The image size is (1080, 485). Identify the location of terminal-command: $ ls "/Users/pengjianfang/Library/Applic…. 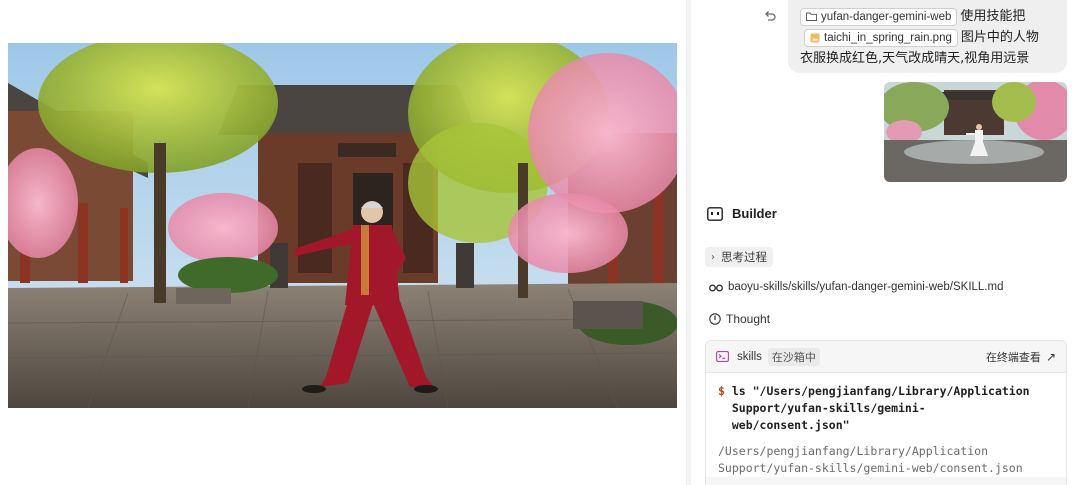
(886, 408).